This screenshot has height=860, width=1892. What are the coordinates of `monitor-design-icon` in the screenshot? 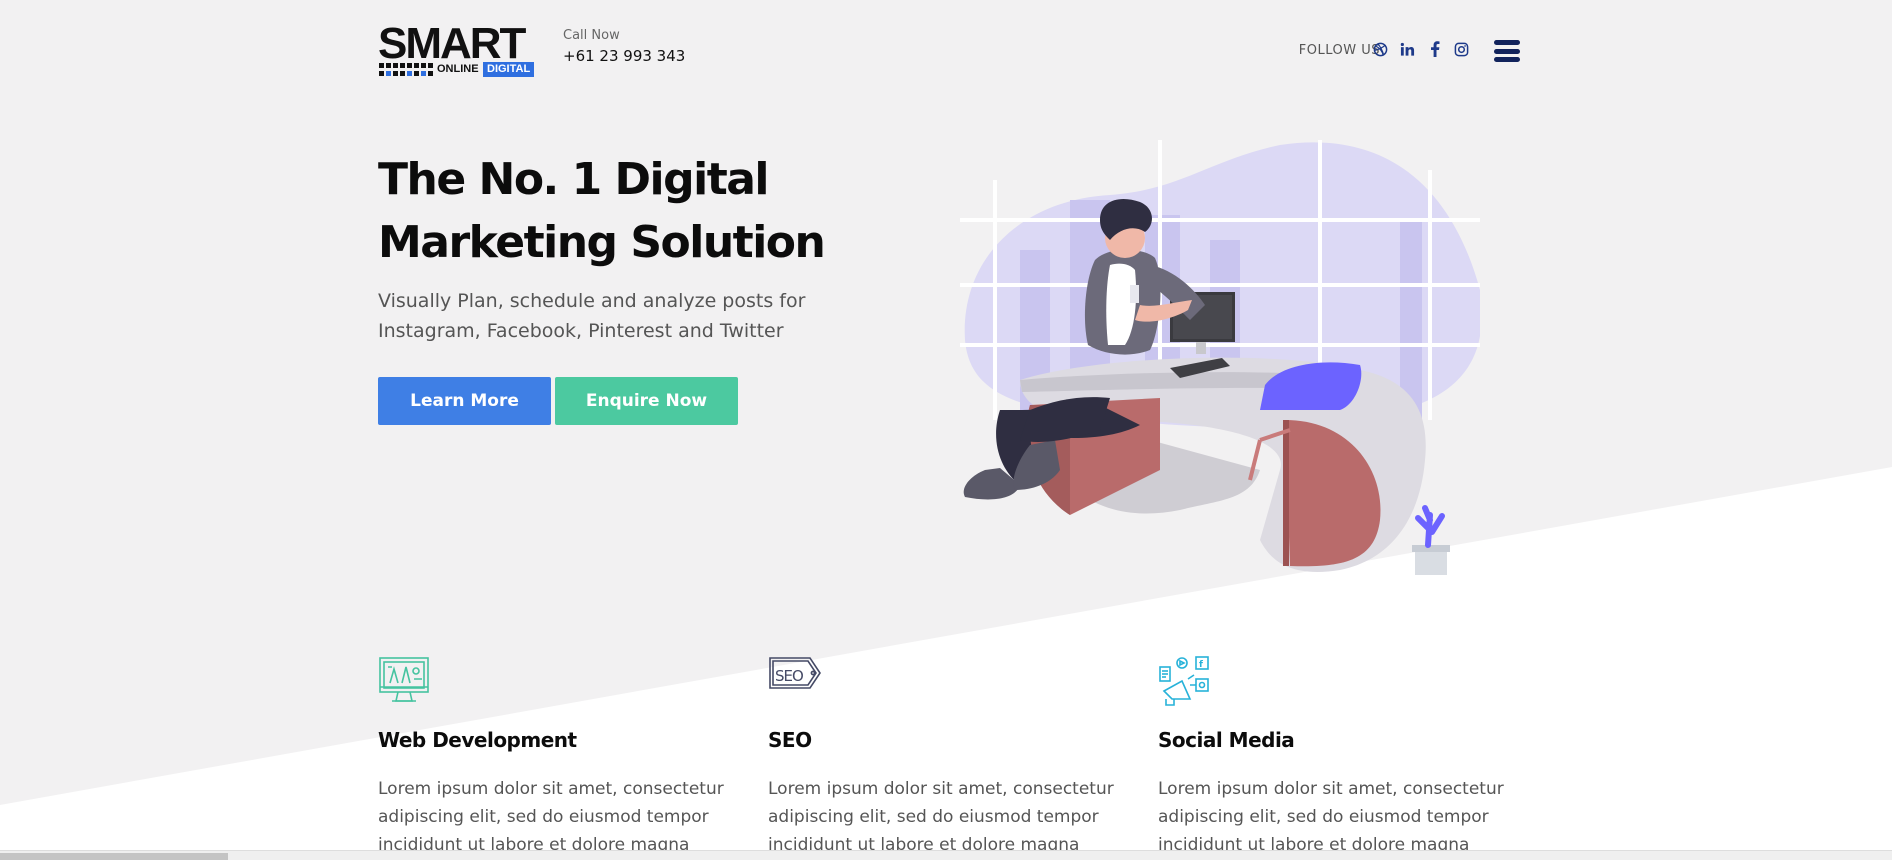 It's located at (404, 679).